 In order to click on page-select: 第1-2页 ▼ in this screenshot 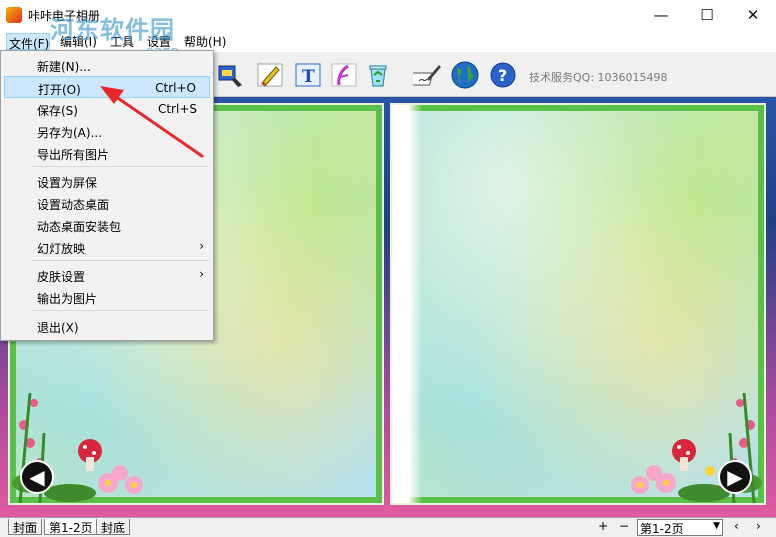, I will do `click(680, 527)`.